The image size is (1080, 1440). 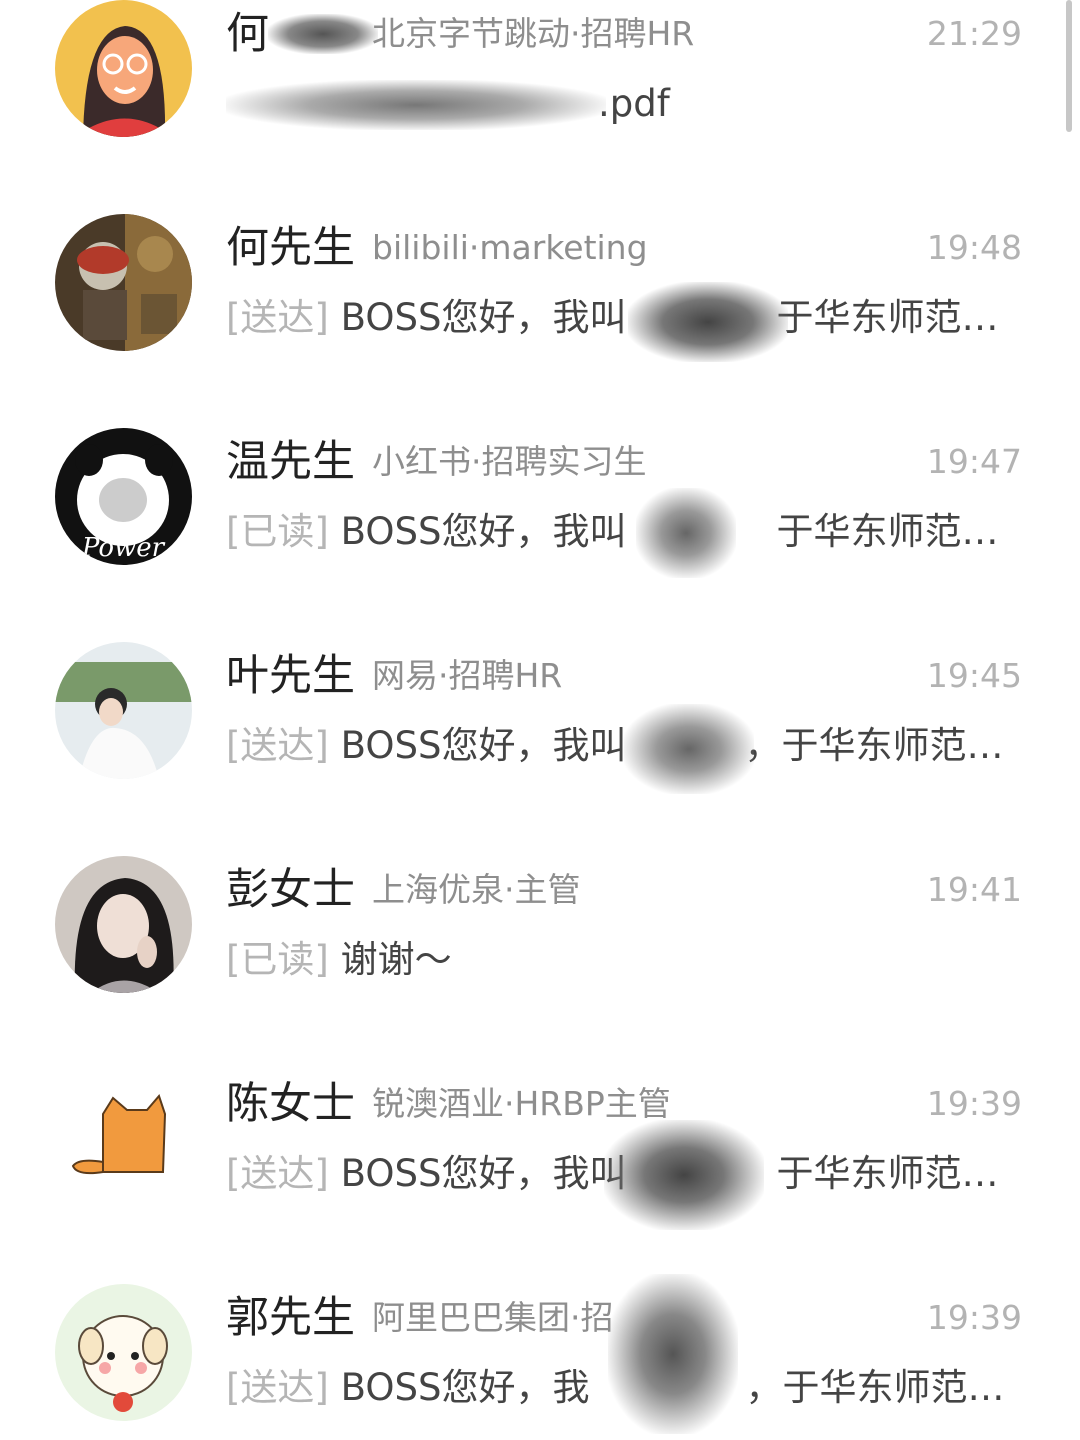 I want to click on contact-name: 何先生, so click(x=290, y=248).